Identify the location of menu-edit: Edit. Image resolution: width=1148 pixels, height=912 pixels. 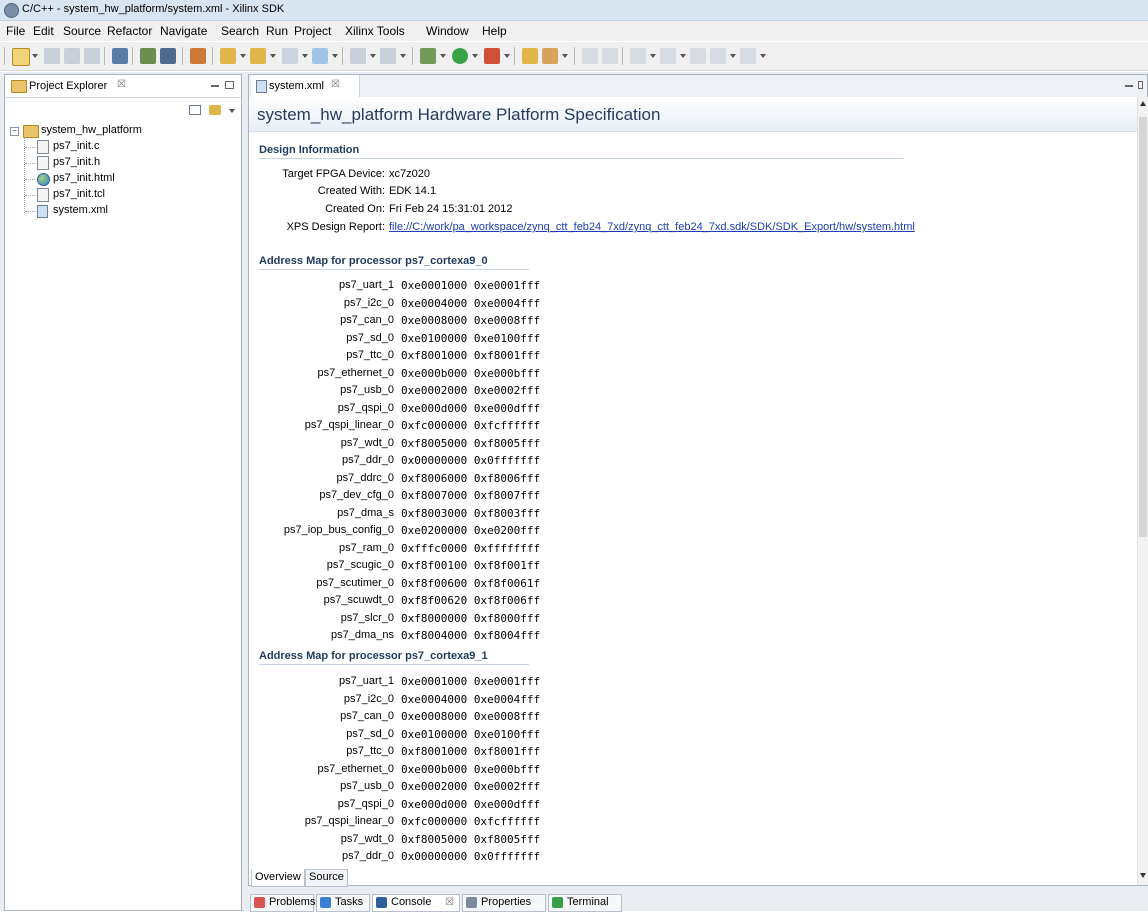
(43, 31).